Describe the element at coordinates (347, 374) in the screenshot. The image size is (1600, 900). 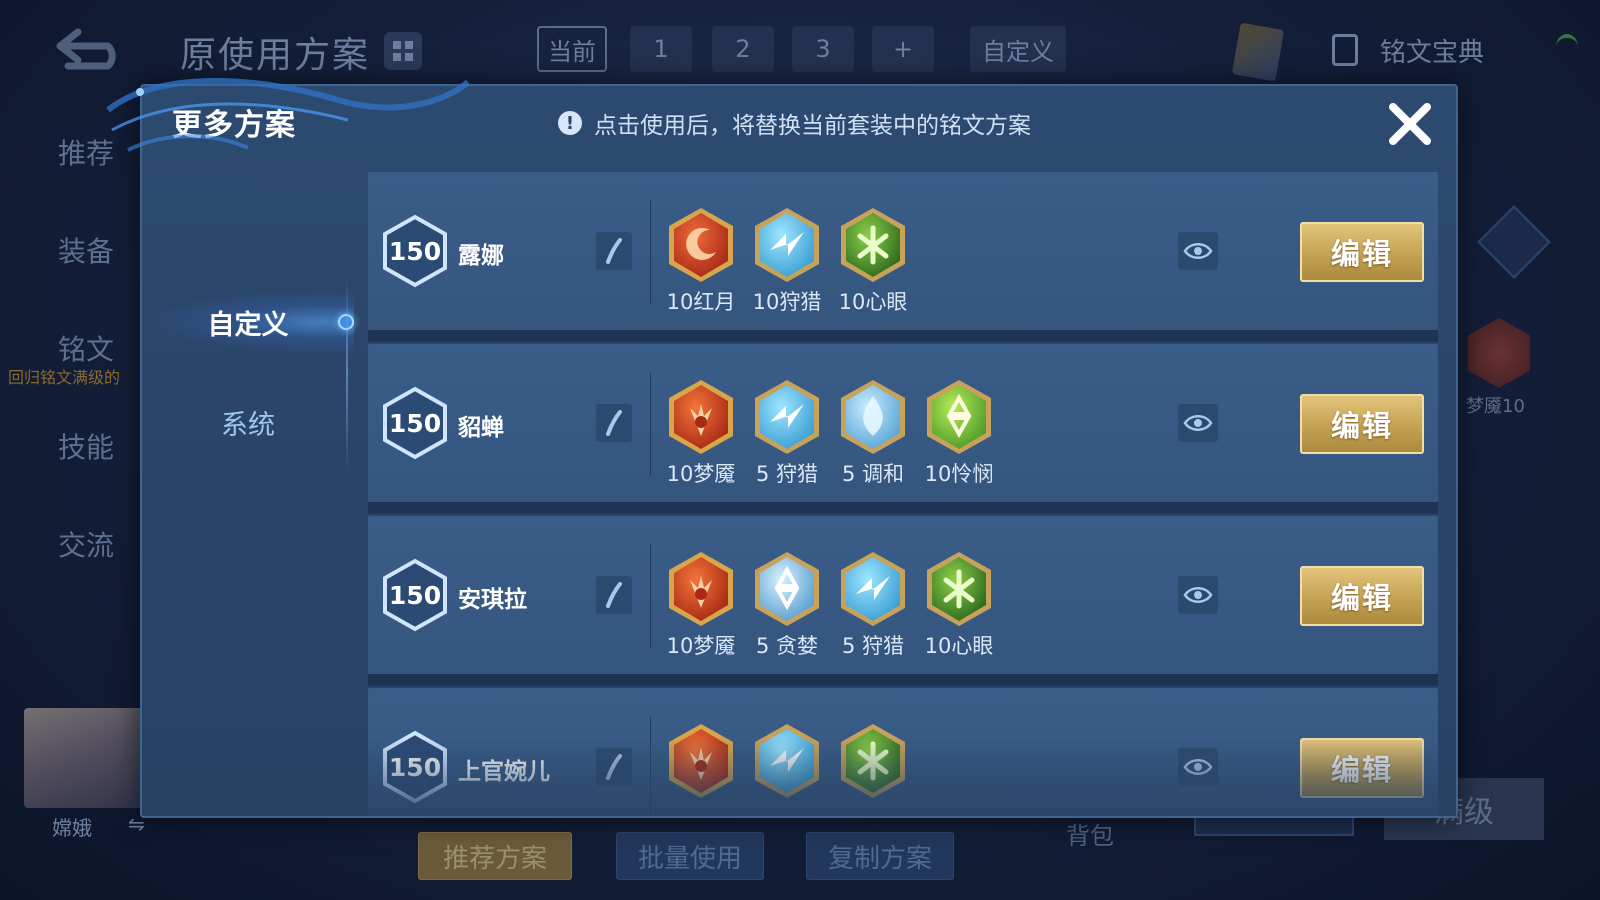
I see `tab-divider` at that location.